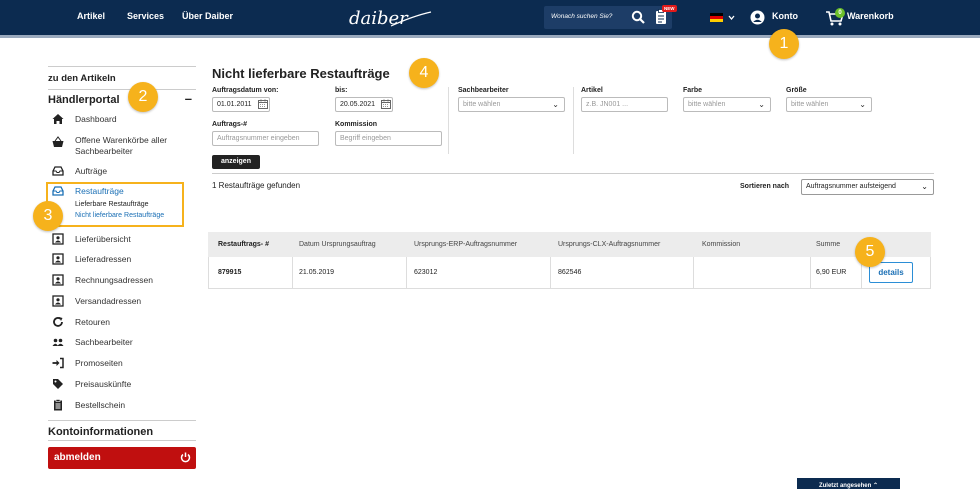  I want to click on home-icon, so click(58, 119).